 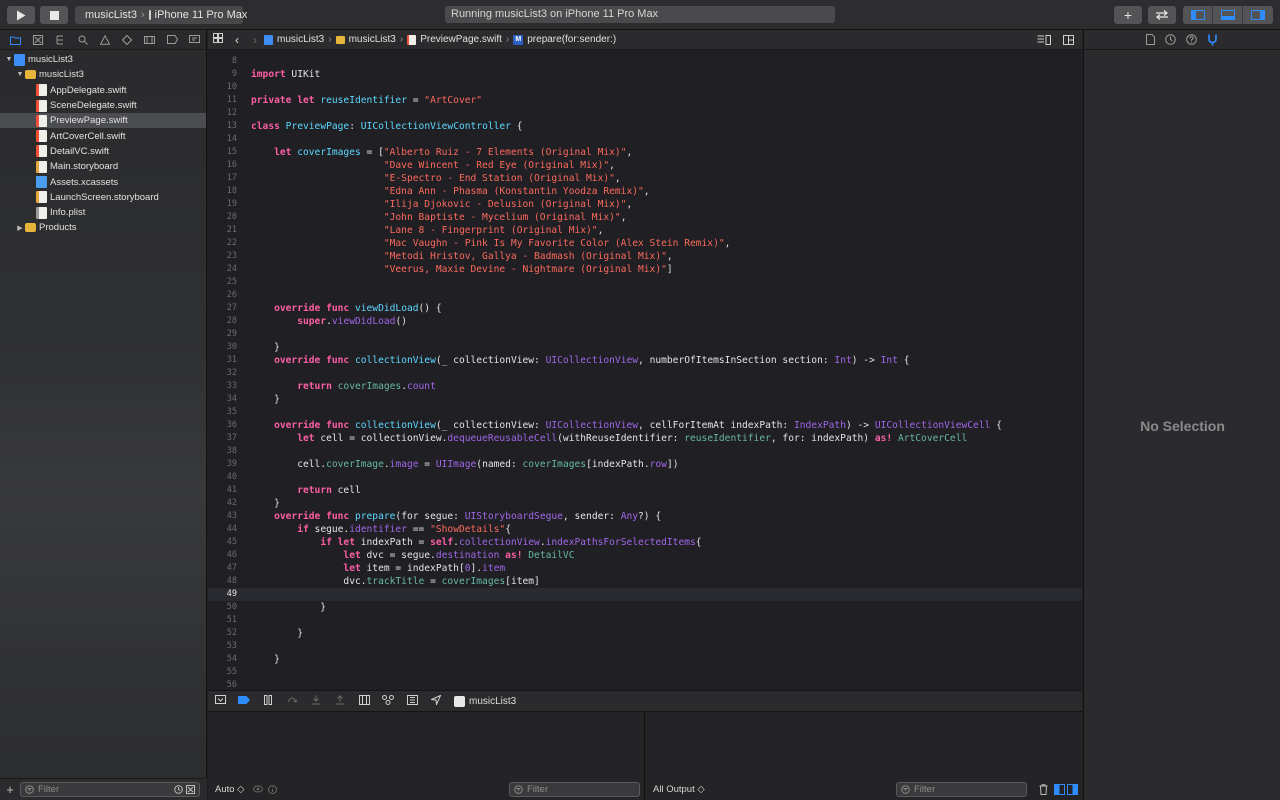 I want to click on code-line: 40, so click(x=645, y=477).